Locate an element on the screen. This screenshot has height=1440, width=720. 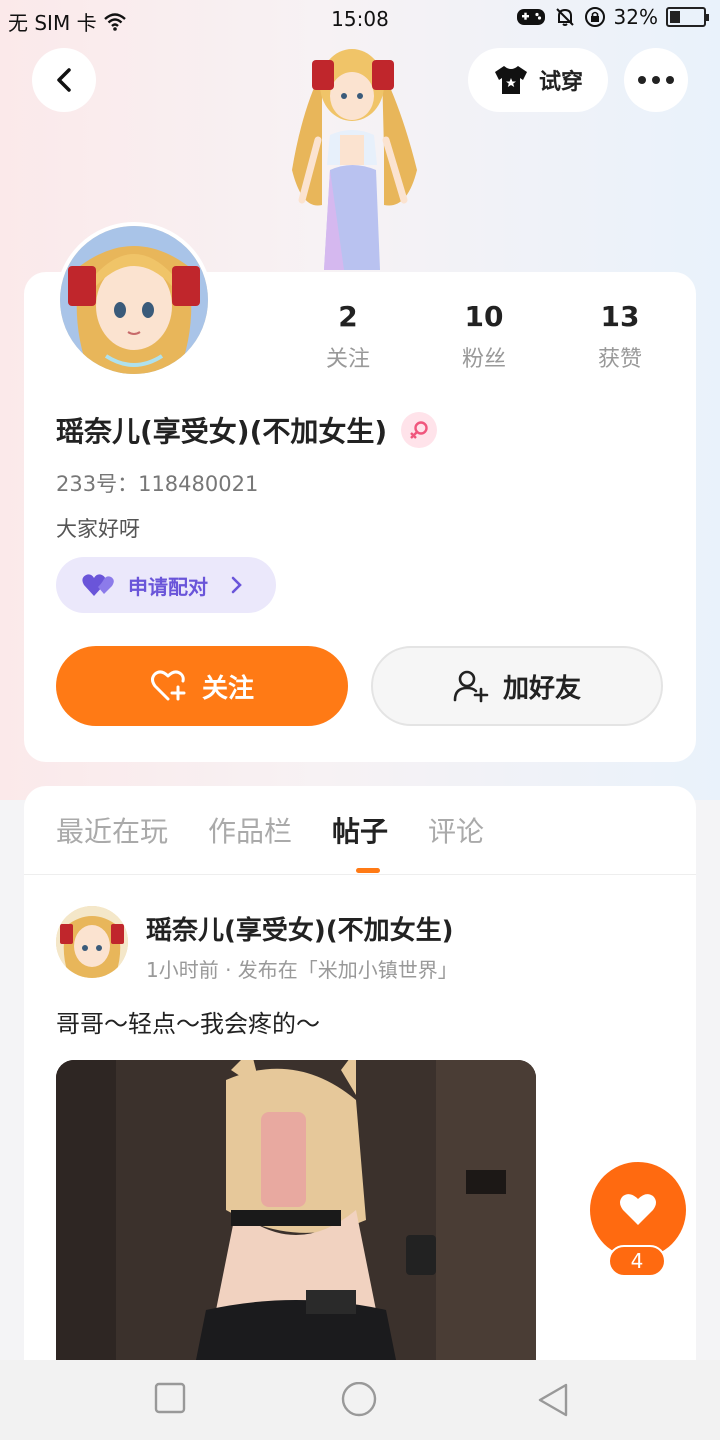
post-meta: 1小时前 · 发布在「米加小镇世界」 is located at coordinates (302, 970).